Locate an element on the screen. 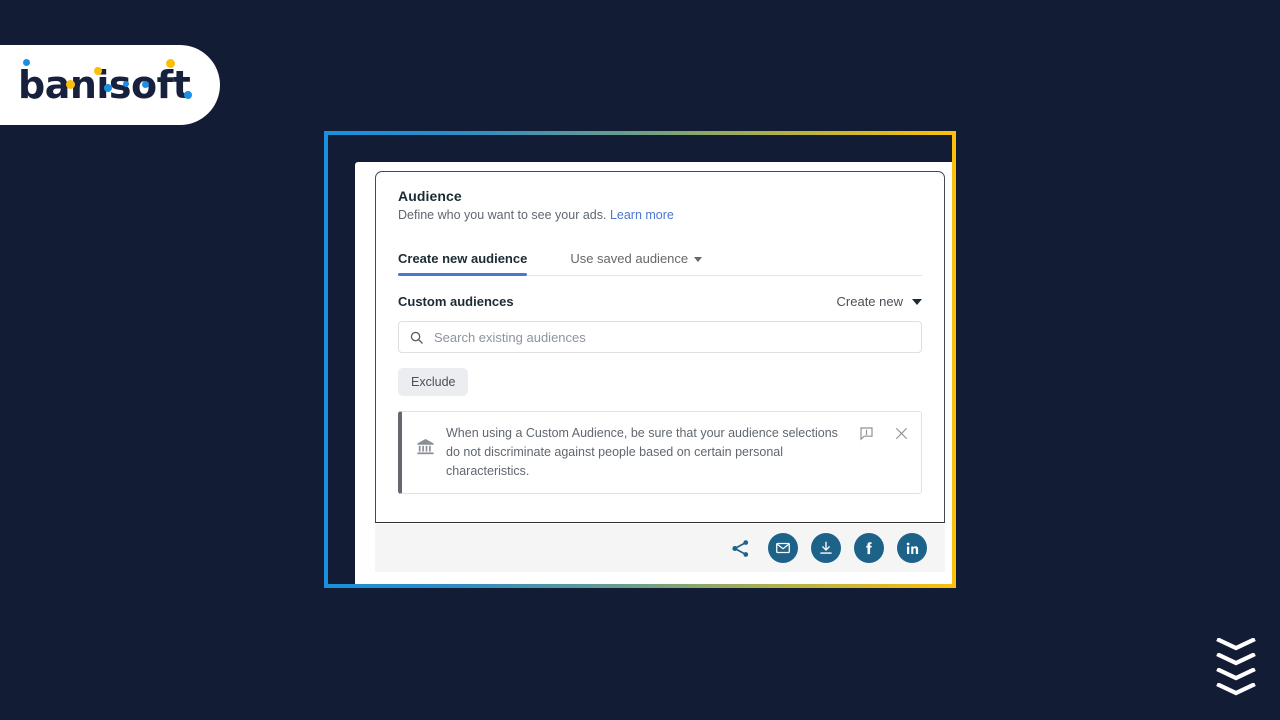  share-icon is located at coordinates (740, 548).